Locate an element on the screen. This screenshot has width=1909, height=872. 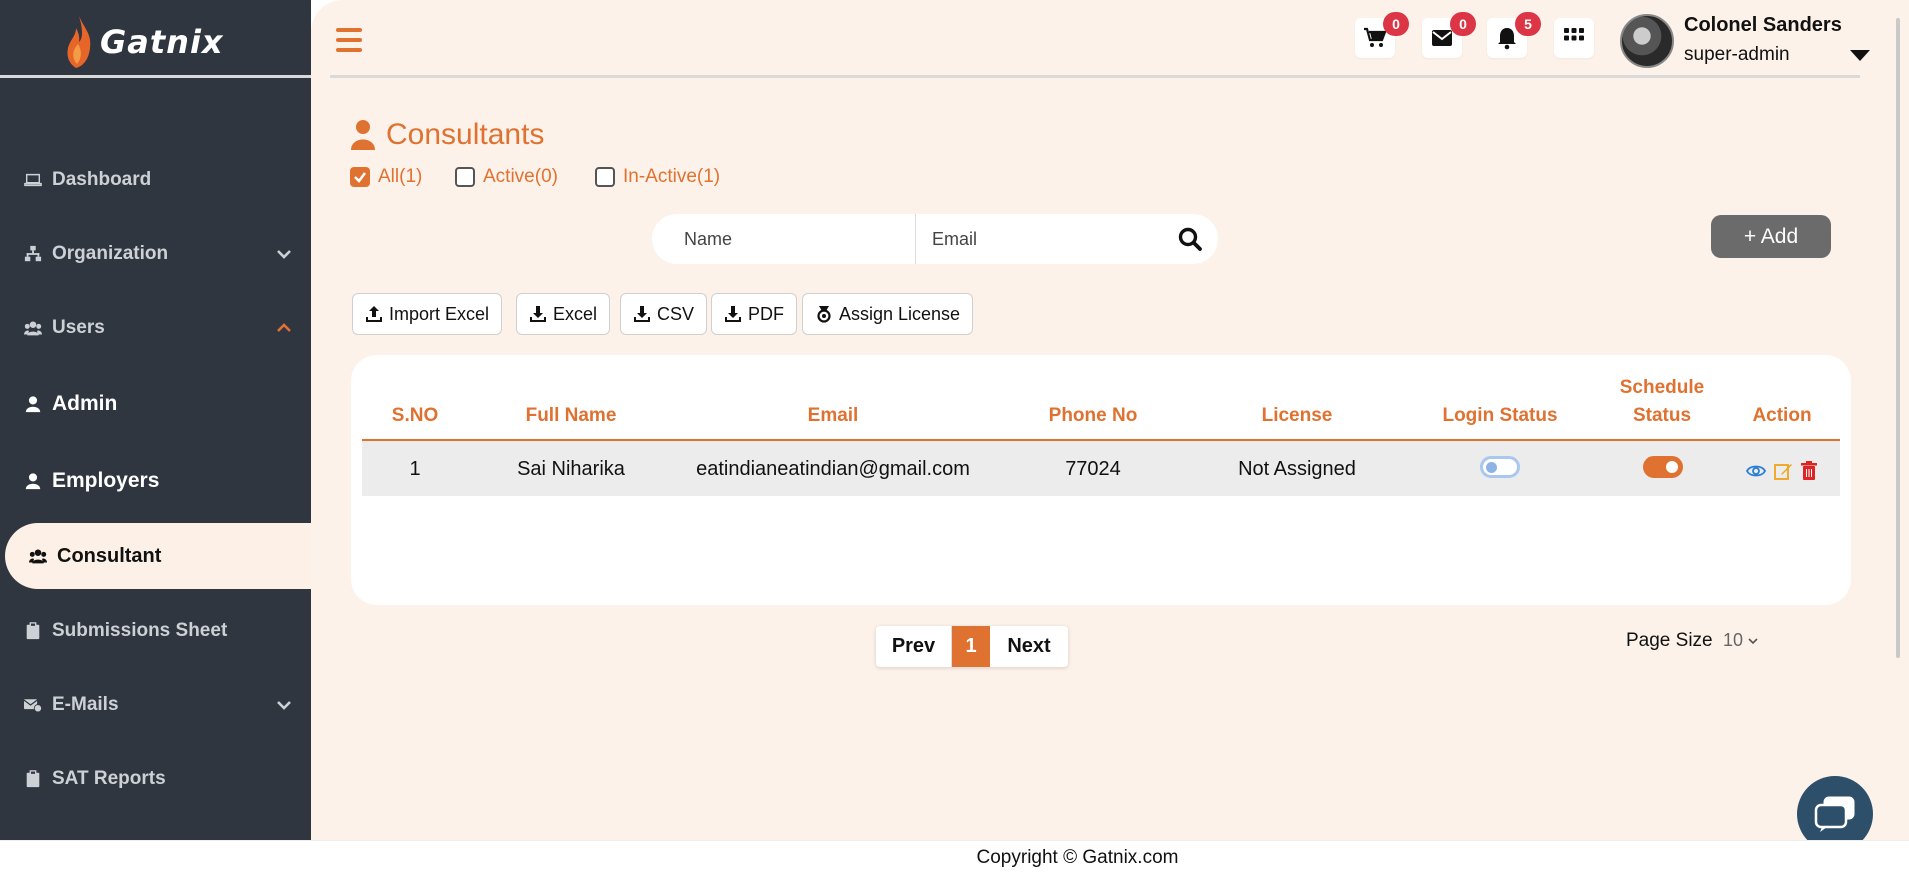
sidebar-item-employers: Employers is located at coordinates (155, 481).